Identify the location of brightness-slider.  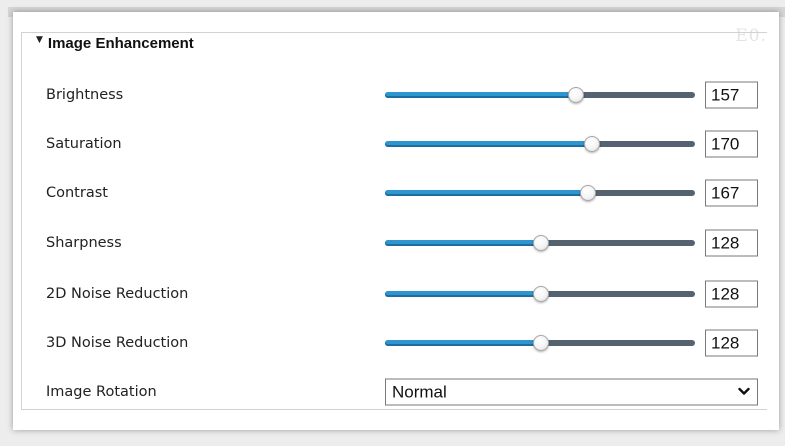
(540, 95).